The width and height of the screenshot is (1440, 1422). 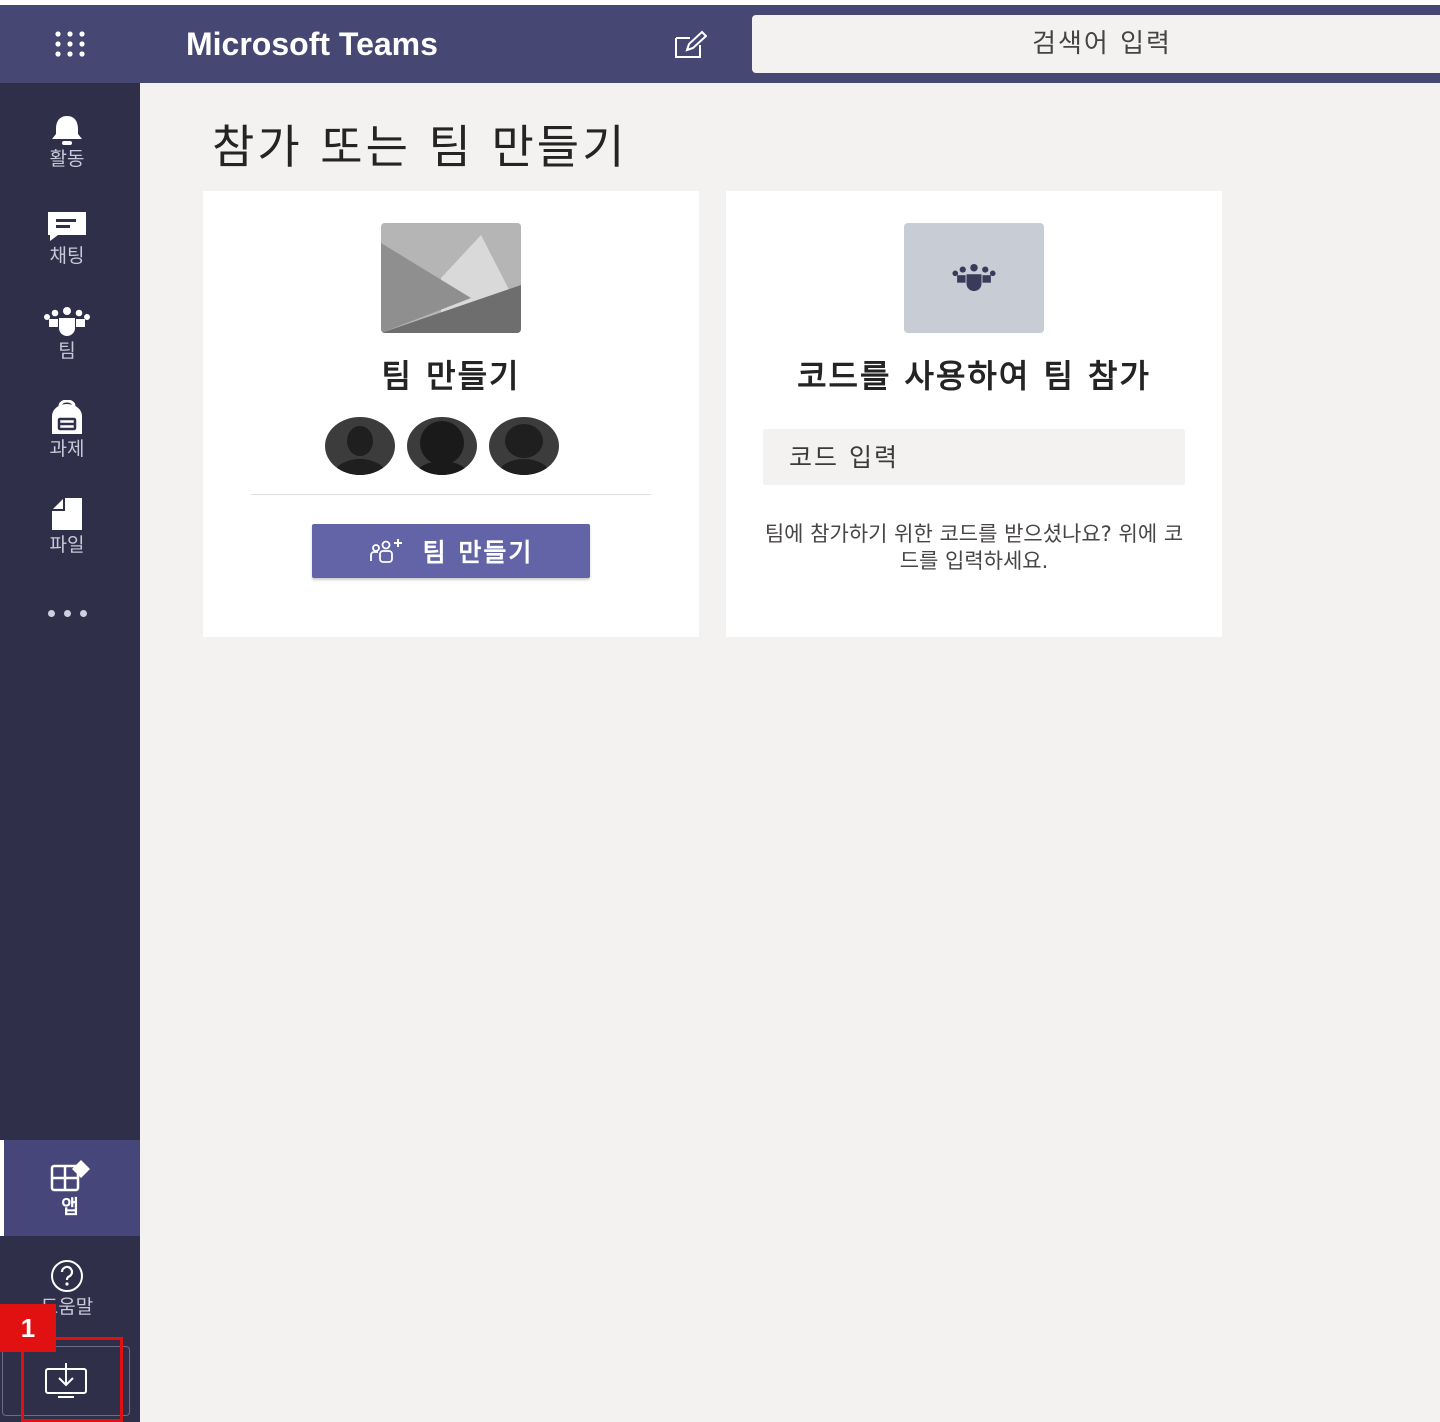 I want to click on create-team-heading: 팀 만들기, so click(x=451, y=376).